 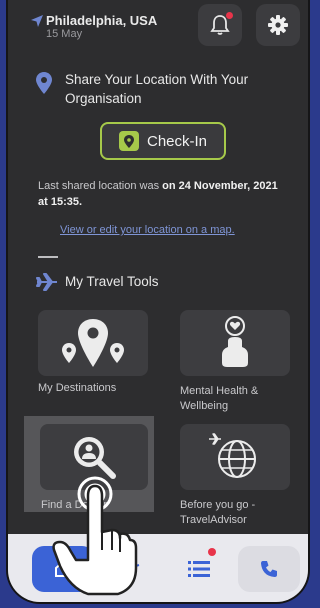 I want to click on view-location-link: View or edit your location on a map., so click(x=180, y=230).